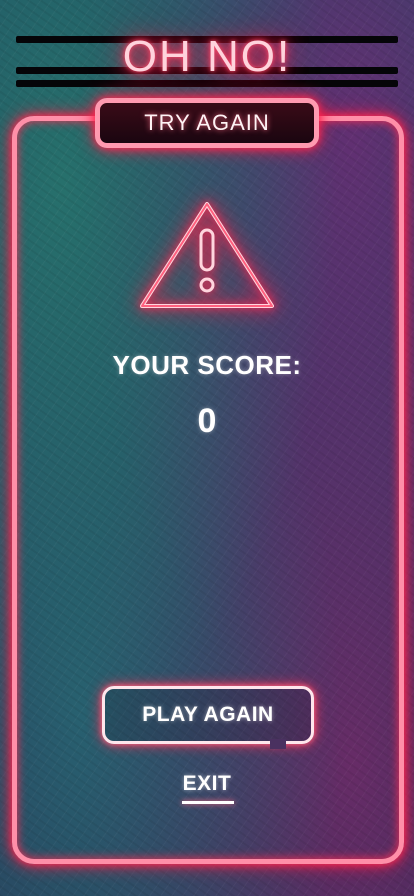  I want to click on score-label: YOUR SCORE:, so click(207, 365).